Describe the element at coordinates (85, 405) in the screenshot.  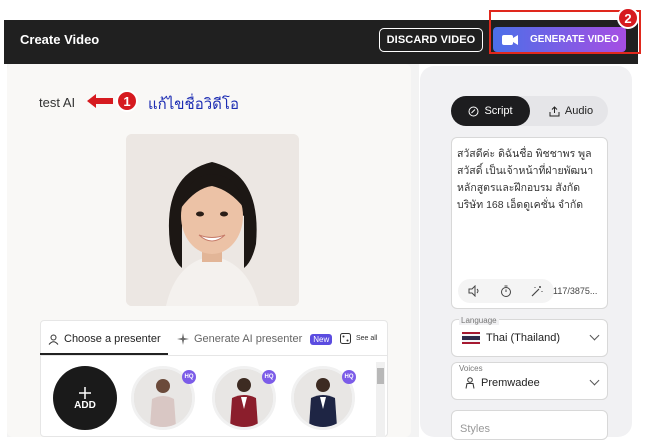
I see `add-presenter-label: ADD` at that location.